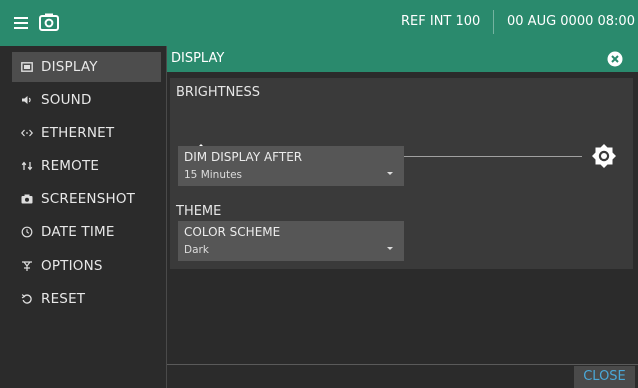  I want to click on panel-title: DISPLAY, so click(198, 58).